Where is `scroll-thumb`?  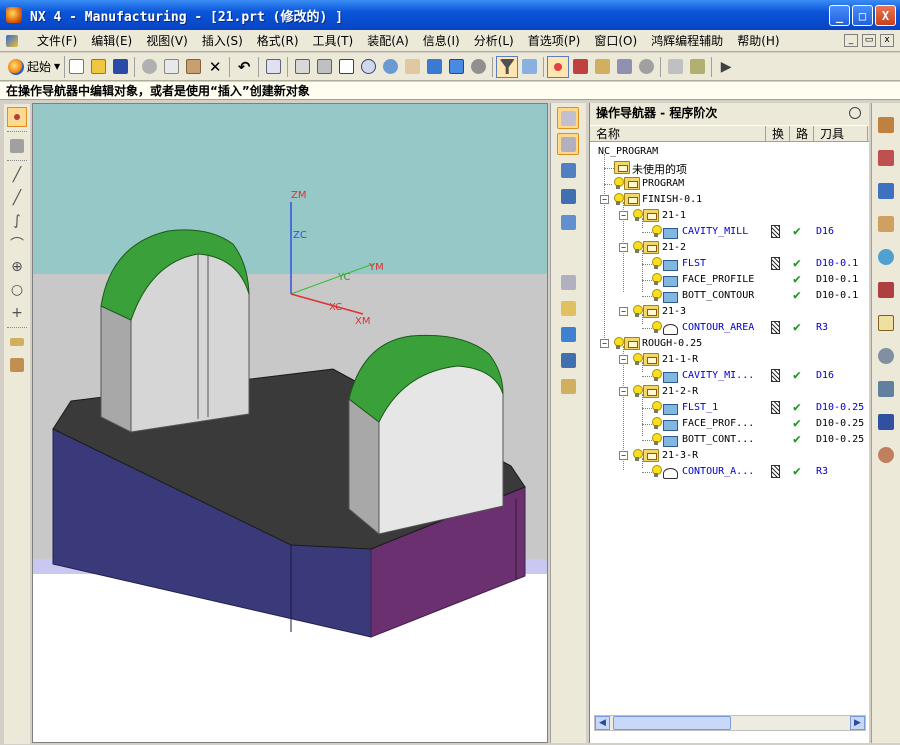
scroll-thumb is located at coordinates (672, 723).